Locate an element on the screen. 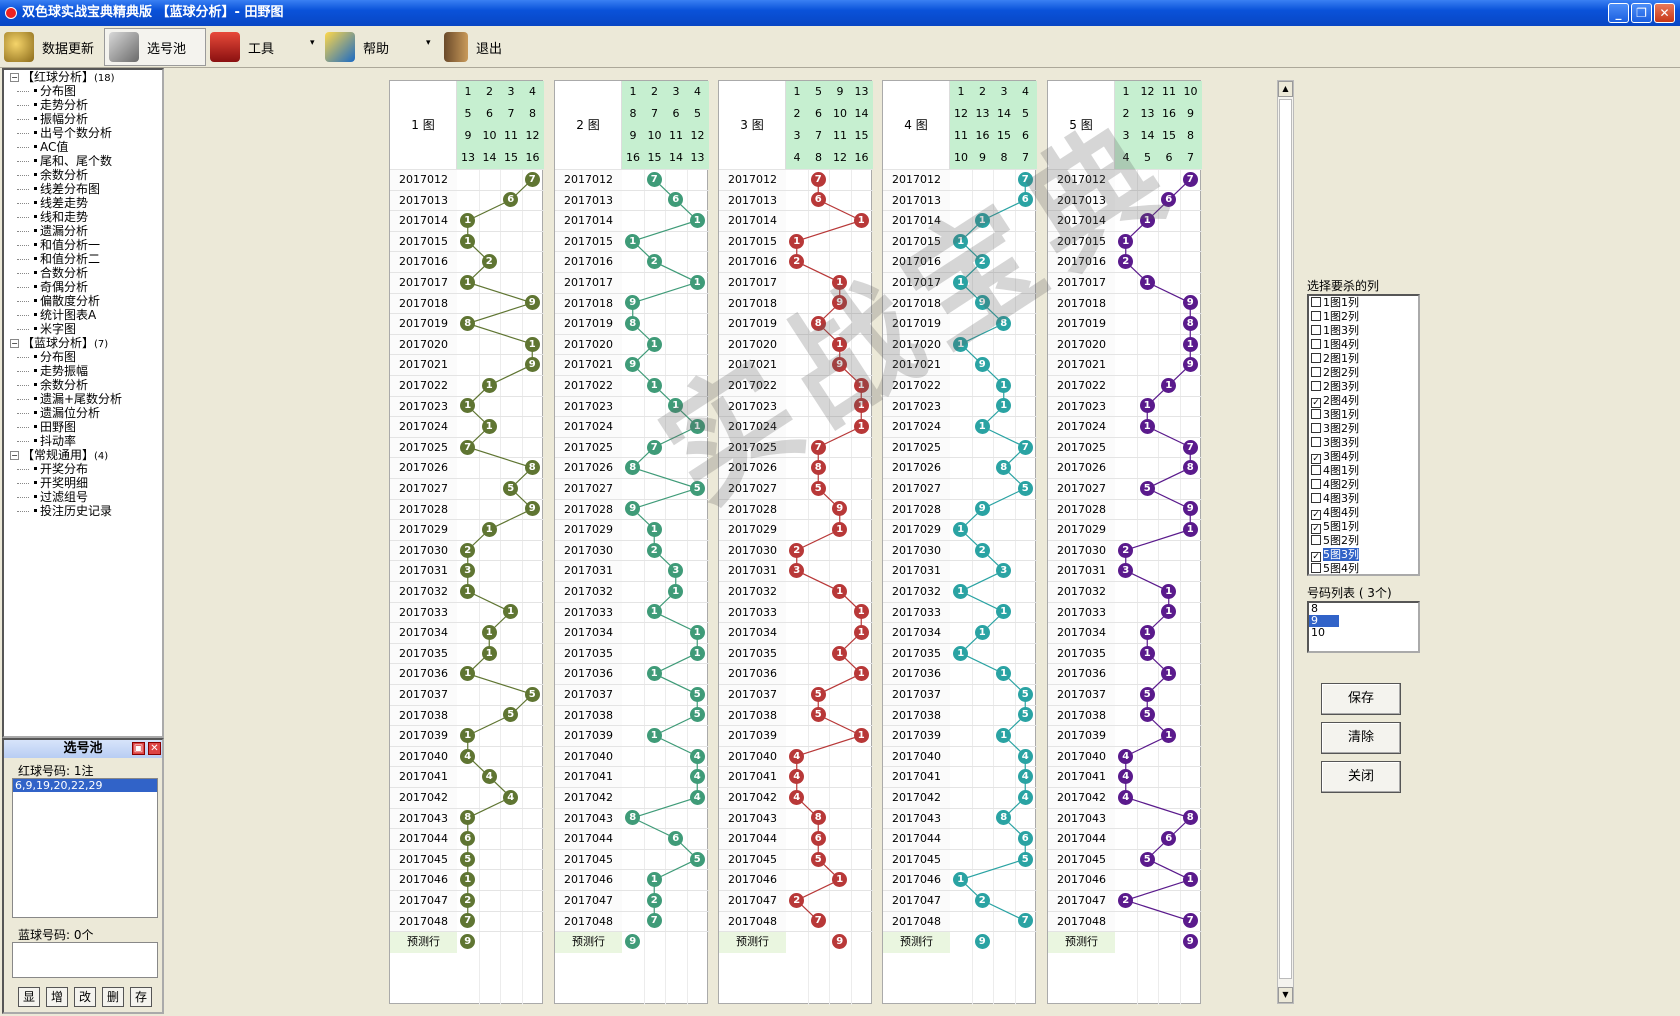  tree-item: 尾和、尾个数 is located at coordinates (83, 161).